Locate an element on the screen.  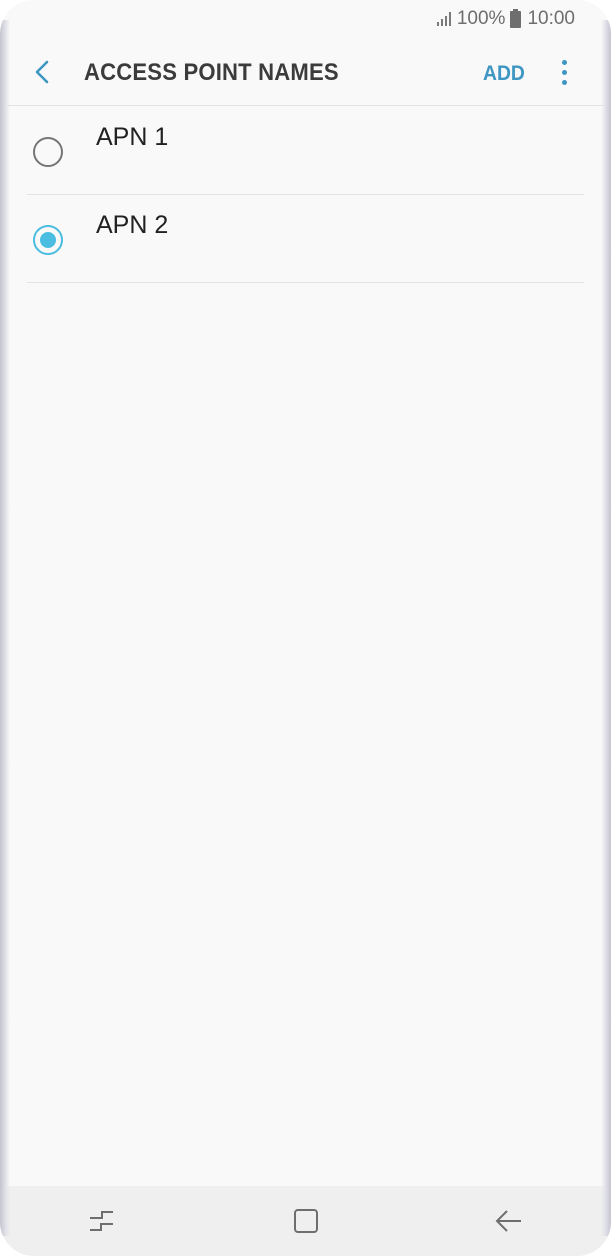
more-vertical-icon is located at coordinates (564, 62).